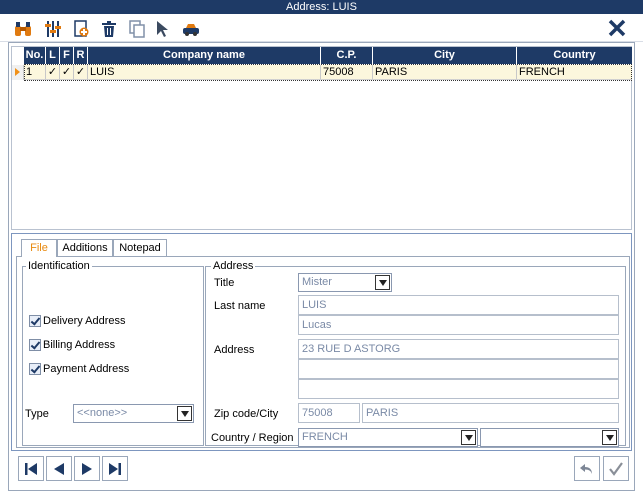 This screenshot has height=495, width=643. I want to click on col-header-r: R, so click(81, 55).